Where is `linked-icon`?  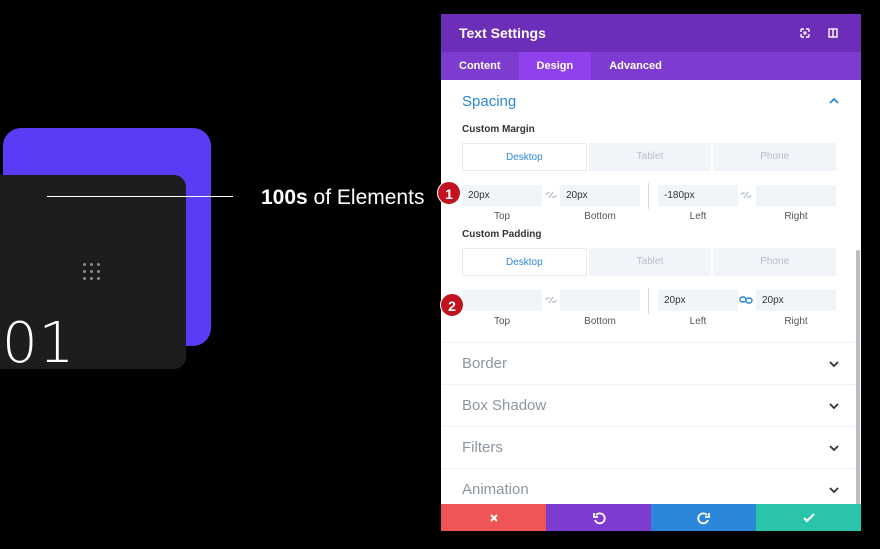
linked-icon is located at coordinates (746, 300).